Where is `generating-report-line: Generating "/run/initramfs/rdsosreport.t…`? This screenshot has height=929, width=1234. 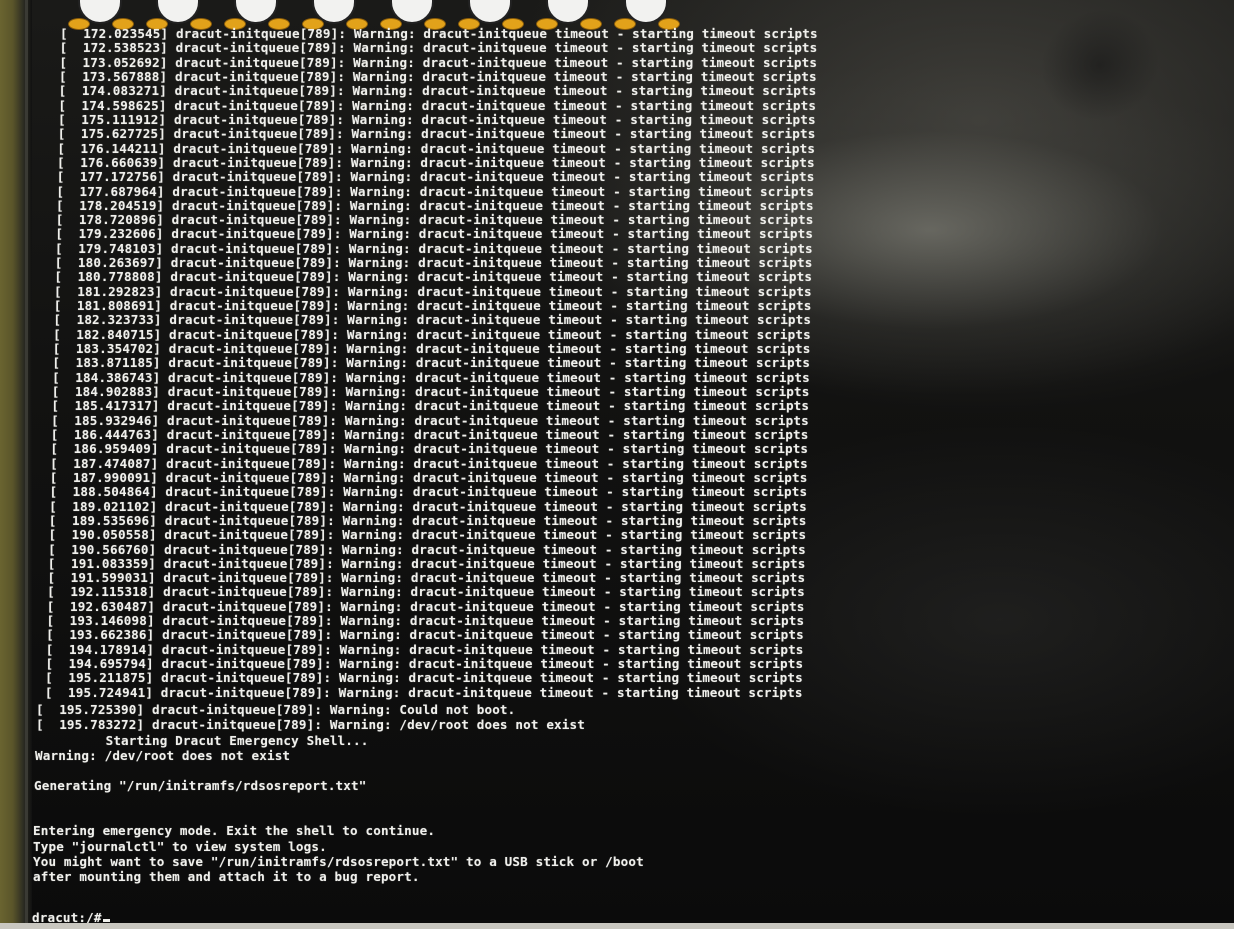
generating-report-line: Generating "/run/initramfs/rdsosreport.t… is located at coordinates (200, 785).